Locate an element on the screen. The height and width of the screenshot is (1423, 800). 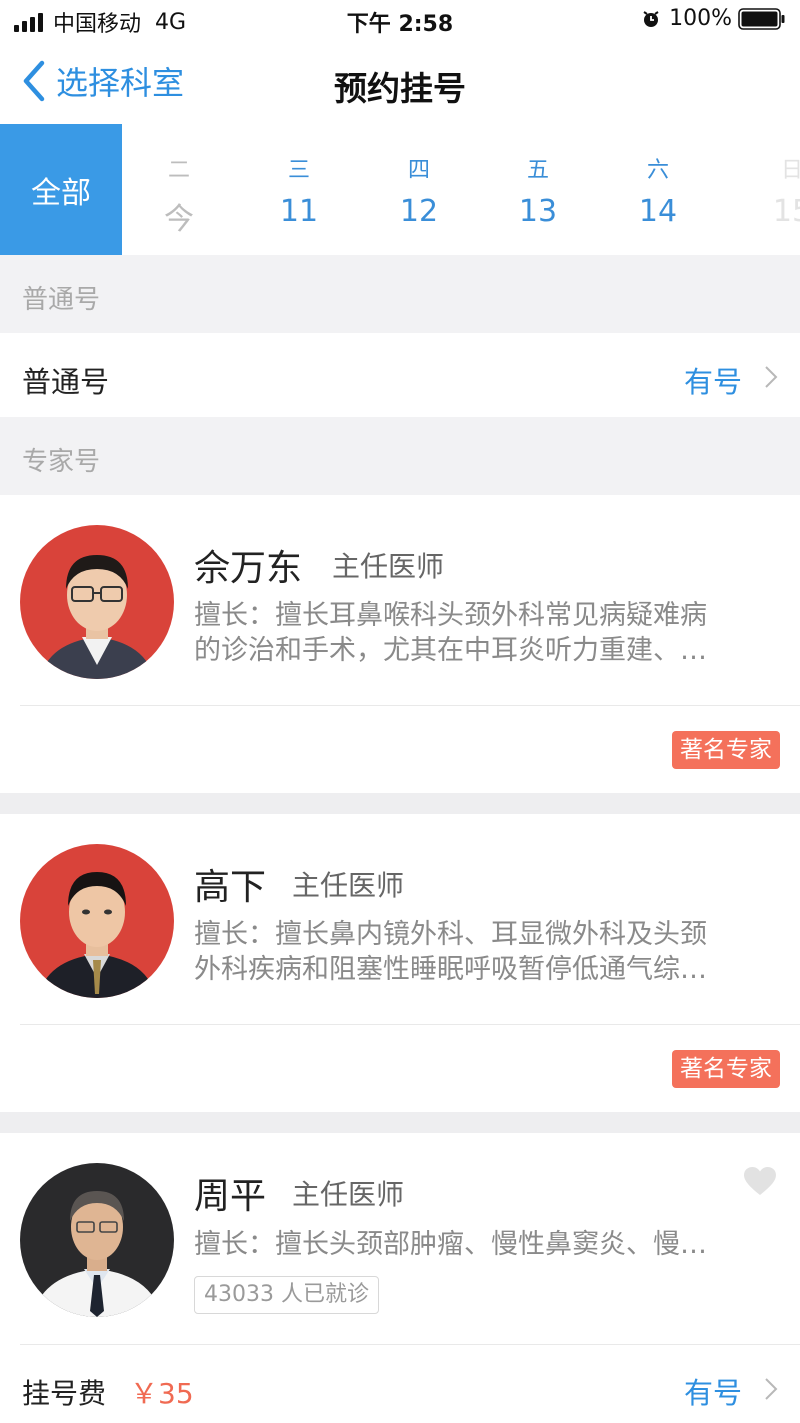
date-weekday: 二 is located at coordinates (178, 170).